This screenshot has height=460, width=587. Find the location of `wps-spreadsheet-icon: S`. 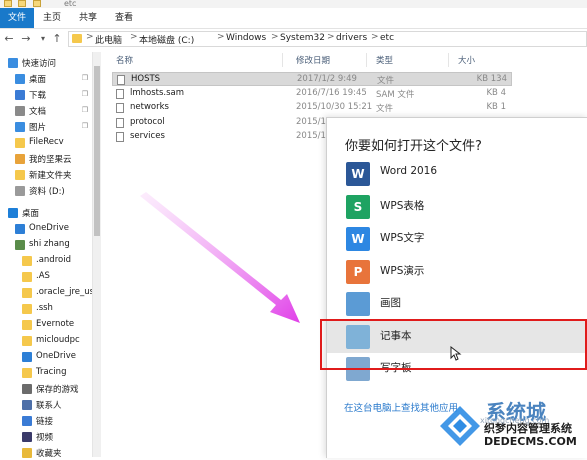

wps-spreadsheet-icon: S is located at coordinates (358, 206).